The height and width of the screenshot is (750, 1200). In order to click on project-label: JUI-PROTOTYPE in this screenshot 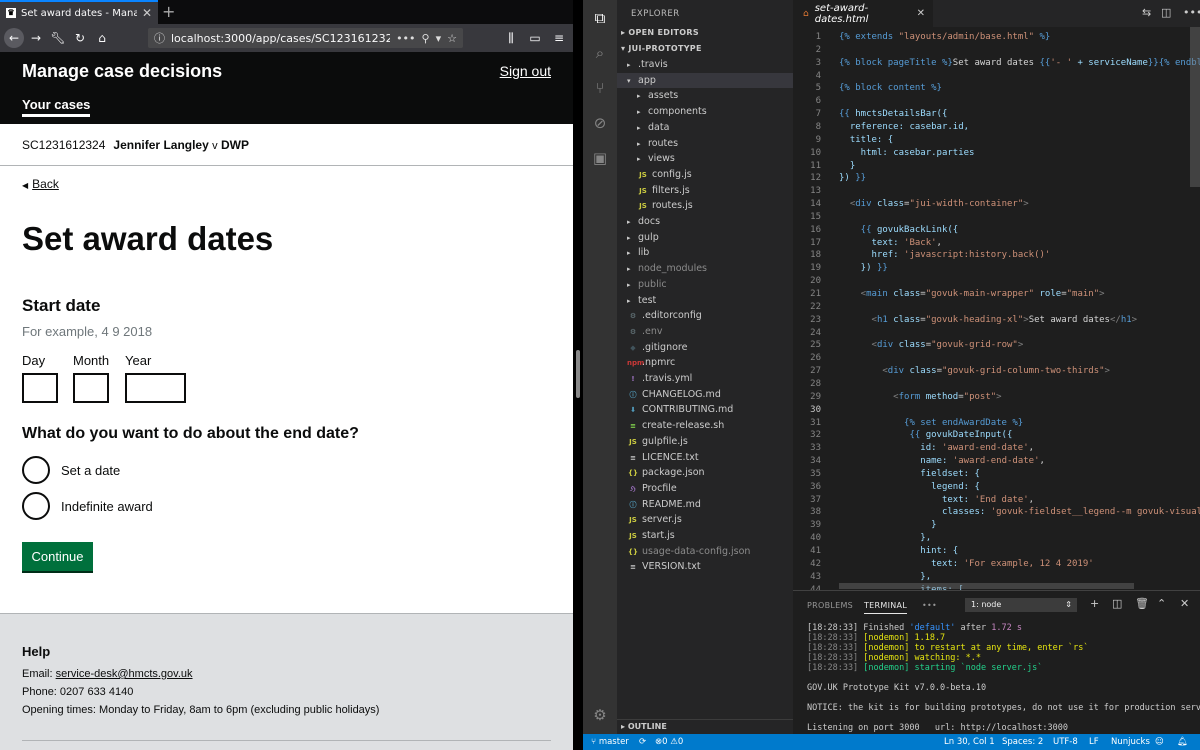, I will do `click(664, 48)`.